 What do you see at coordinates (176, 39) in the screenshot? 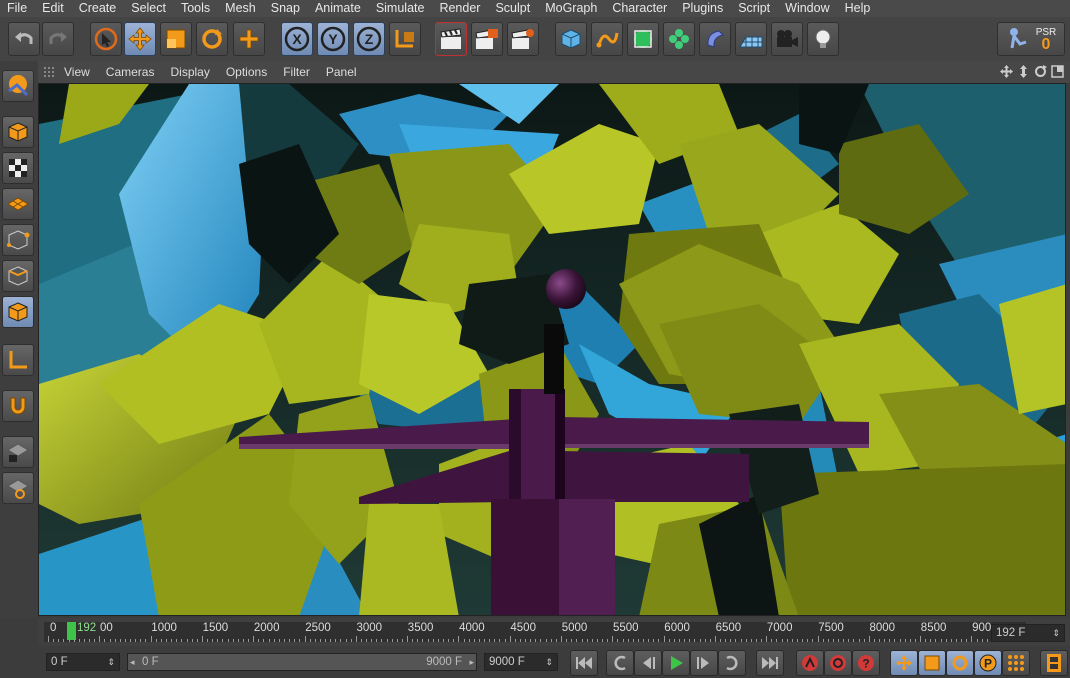
I see `scale-tool-button` at bounding box center [176, 39].